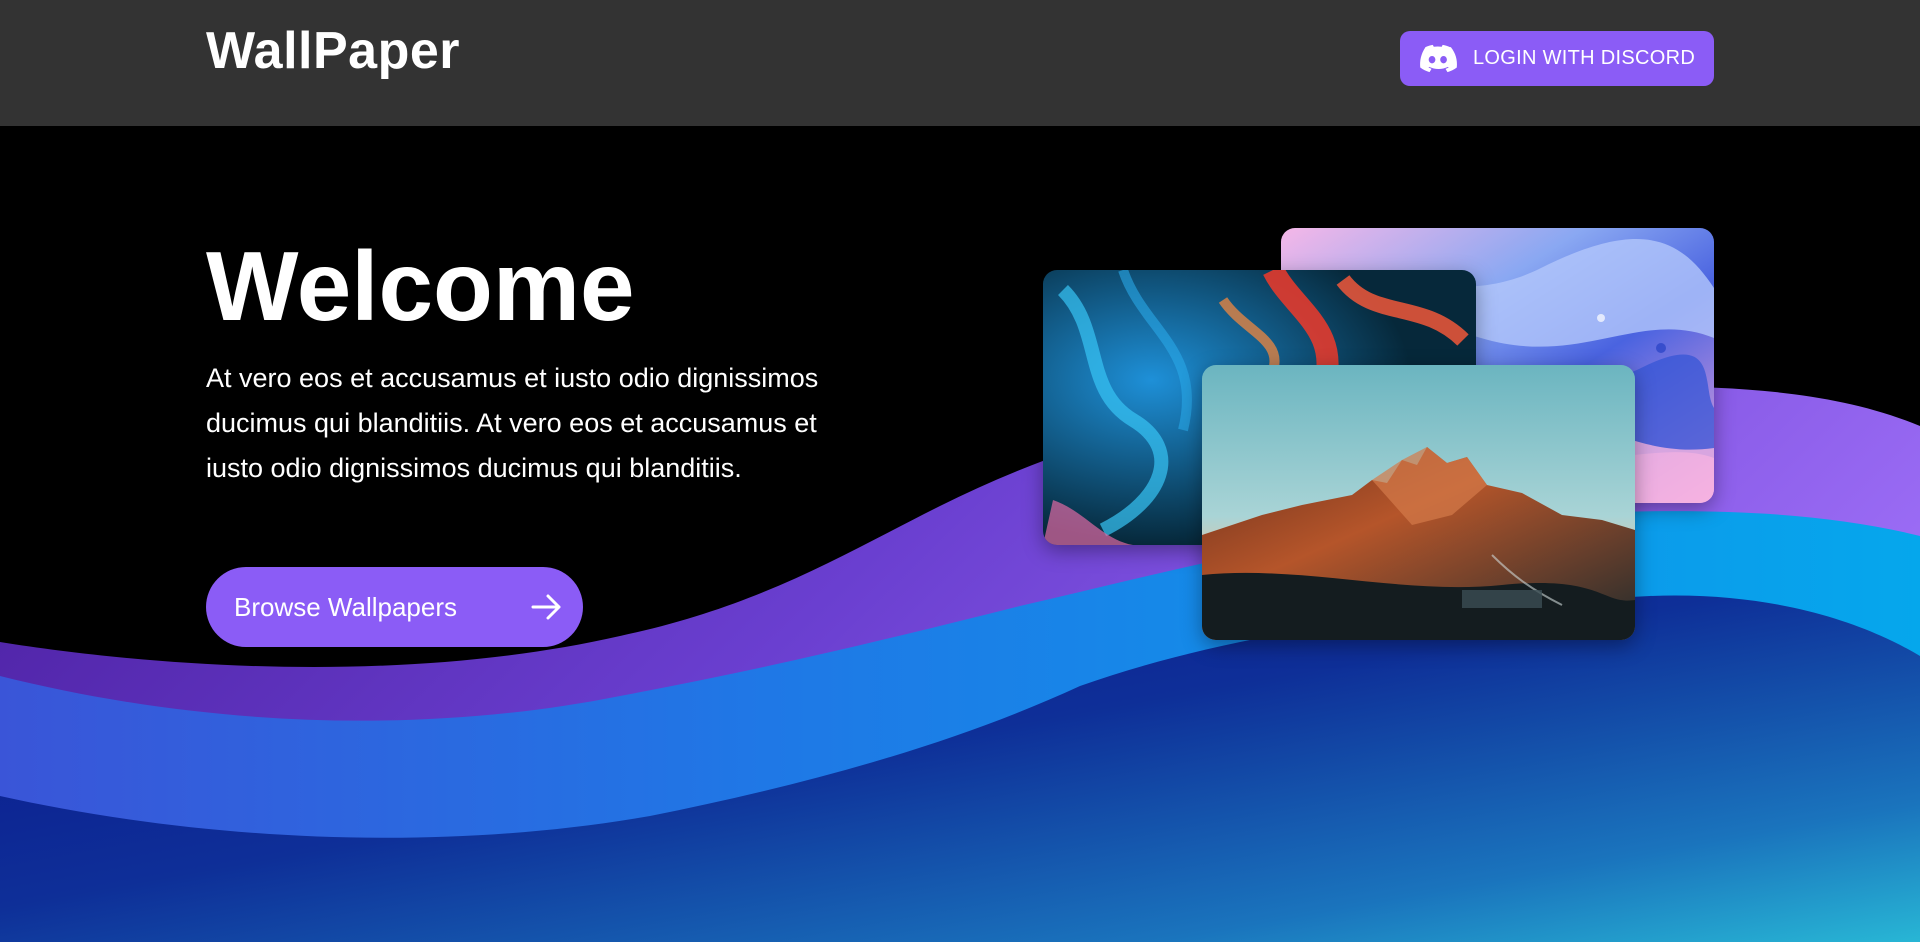 This screenshot has width=1920, height=942. I want to click on login-with-discord-button: LOGIN WITH DISCORD, so click(1557, 58).